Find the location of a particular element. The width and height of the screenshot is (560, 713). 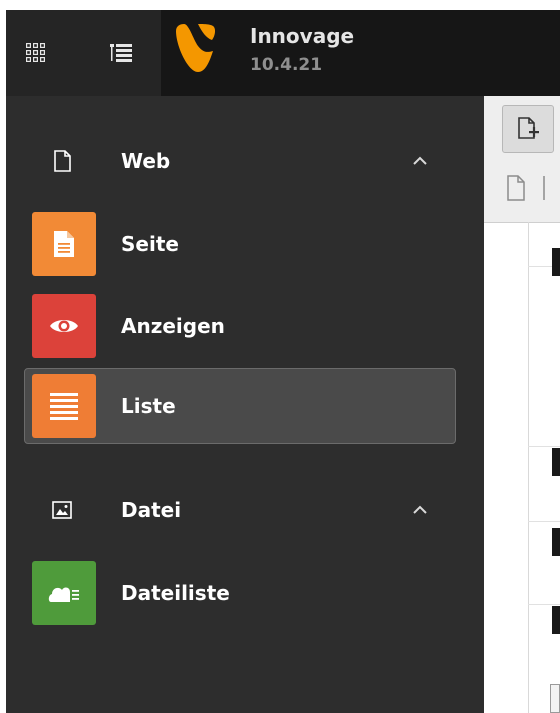

scrollbar-handle is located at coordinates (555, 698).